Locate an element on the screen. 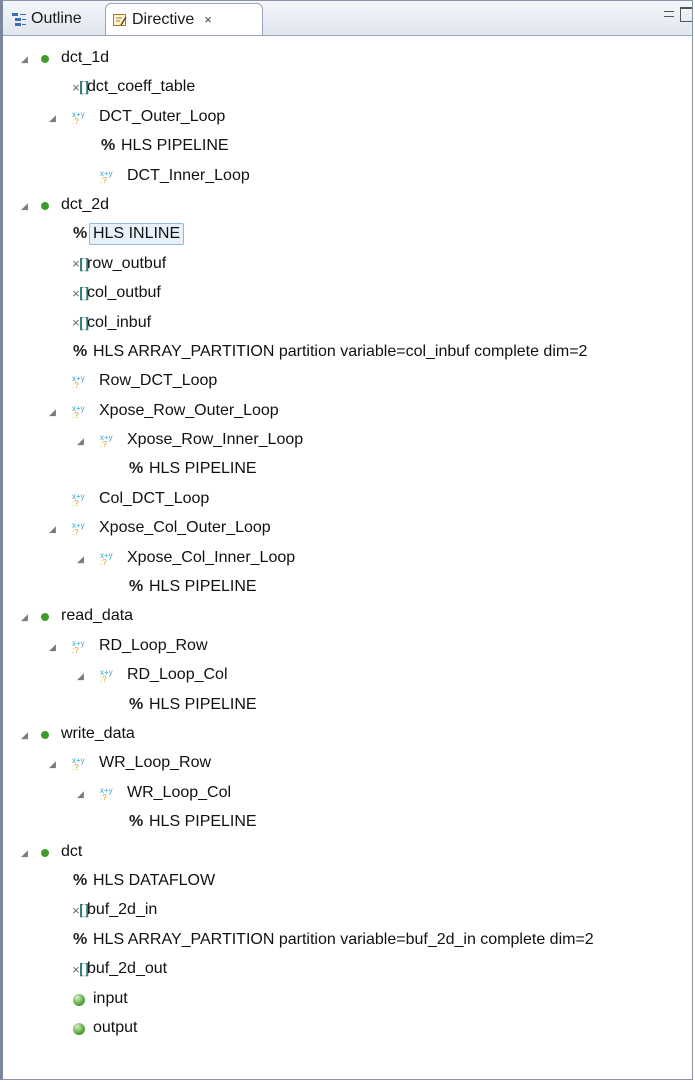  tree-item-array: ×[] dct_coeff_table is located at coordinates (347, 87).